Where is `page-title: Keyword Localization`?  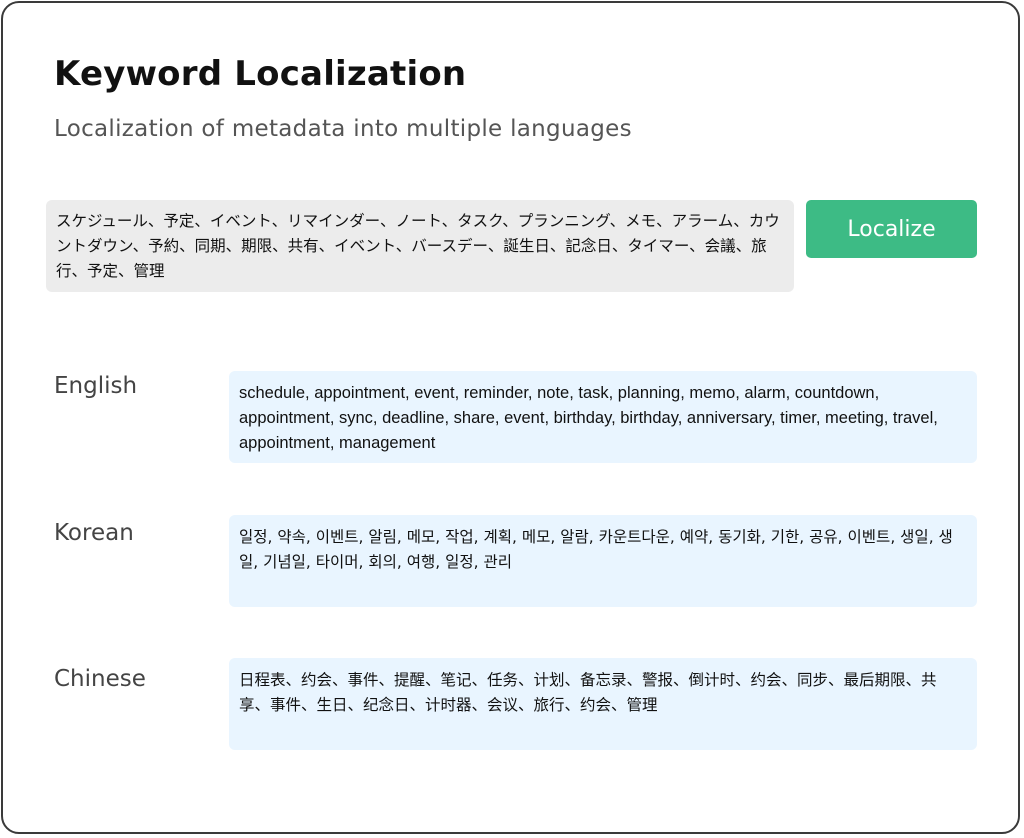 page-title: Keyword Localization is located at coordinates (260, 74).